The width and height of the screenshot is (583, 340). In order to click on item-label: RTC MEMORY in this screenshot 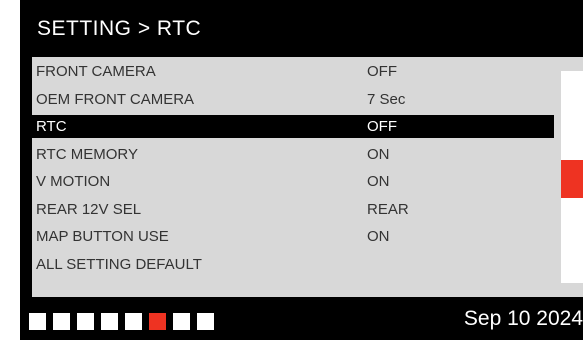, I will do `click(87, 154)`.